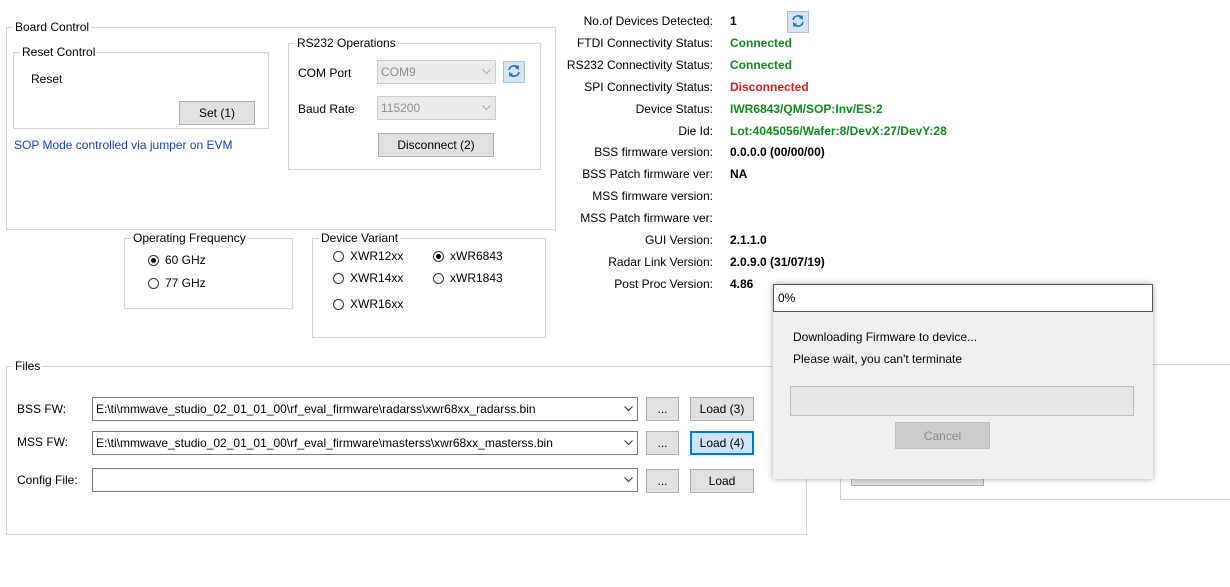  Describe the element at coordinates (42, 409) in the screenshot. I see `bss-fw-label: BSS FW:` at that location.